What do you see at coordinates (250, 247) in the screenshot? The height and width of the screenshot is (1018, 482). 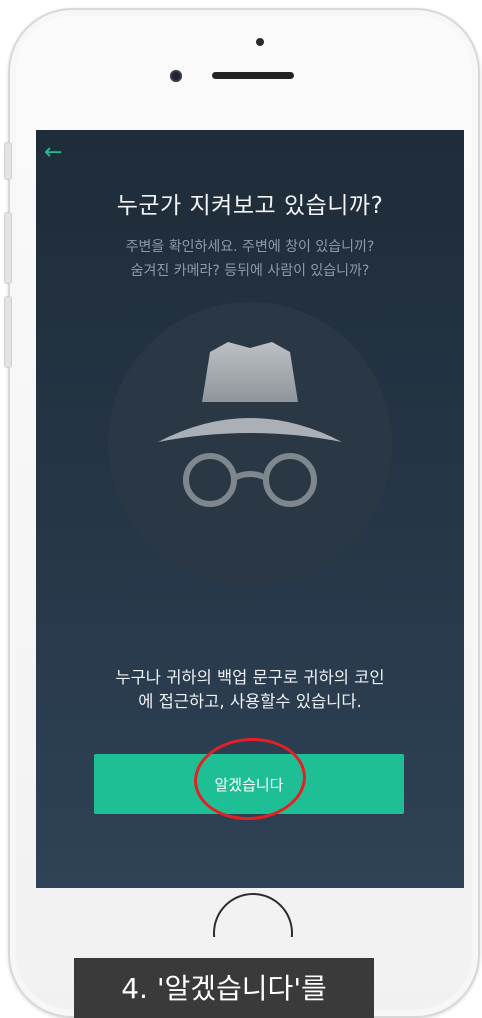 I see `subtitle-line-1: 주변을 확인하세요. 주변에 창이 있습니끼?` at bounding box center [250, 247].